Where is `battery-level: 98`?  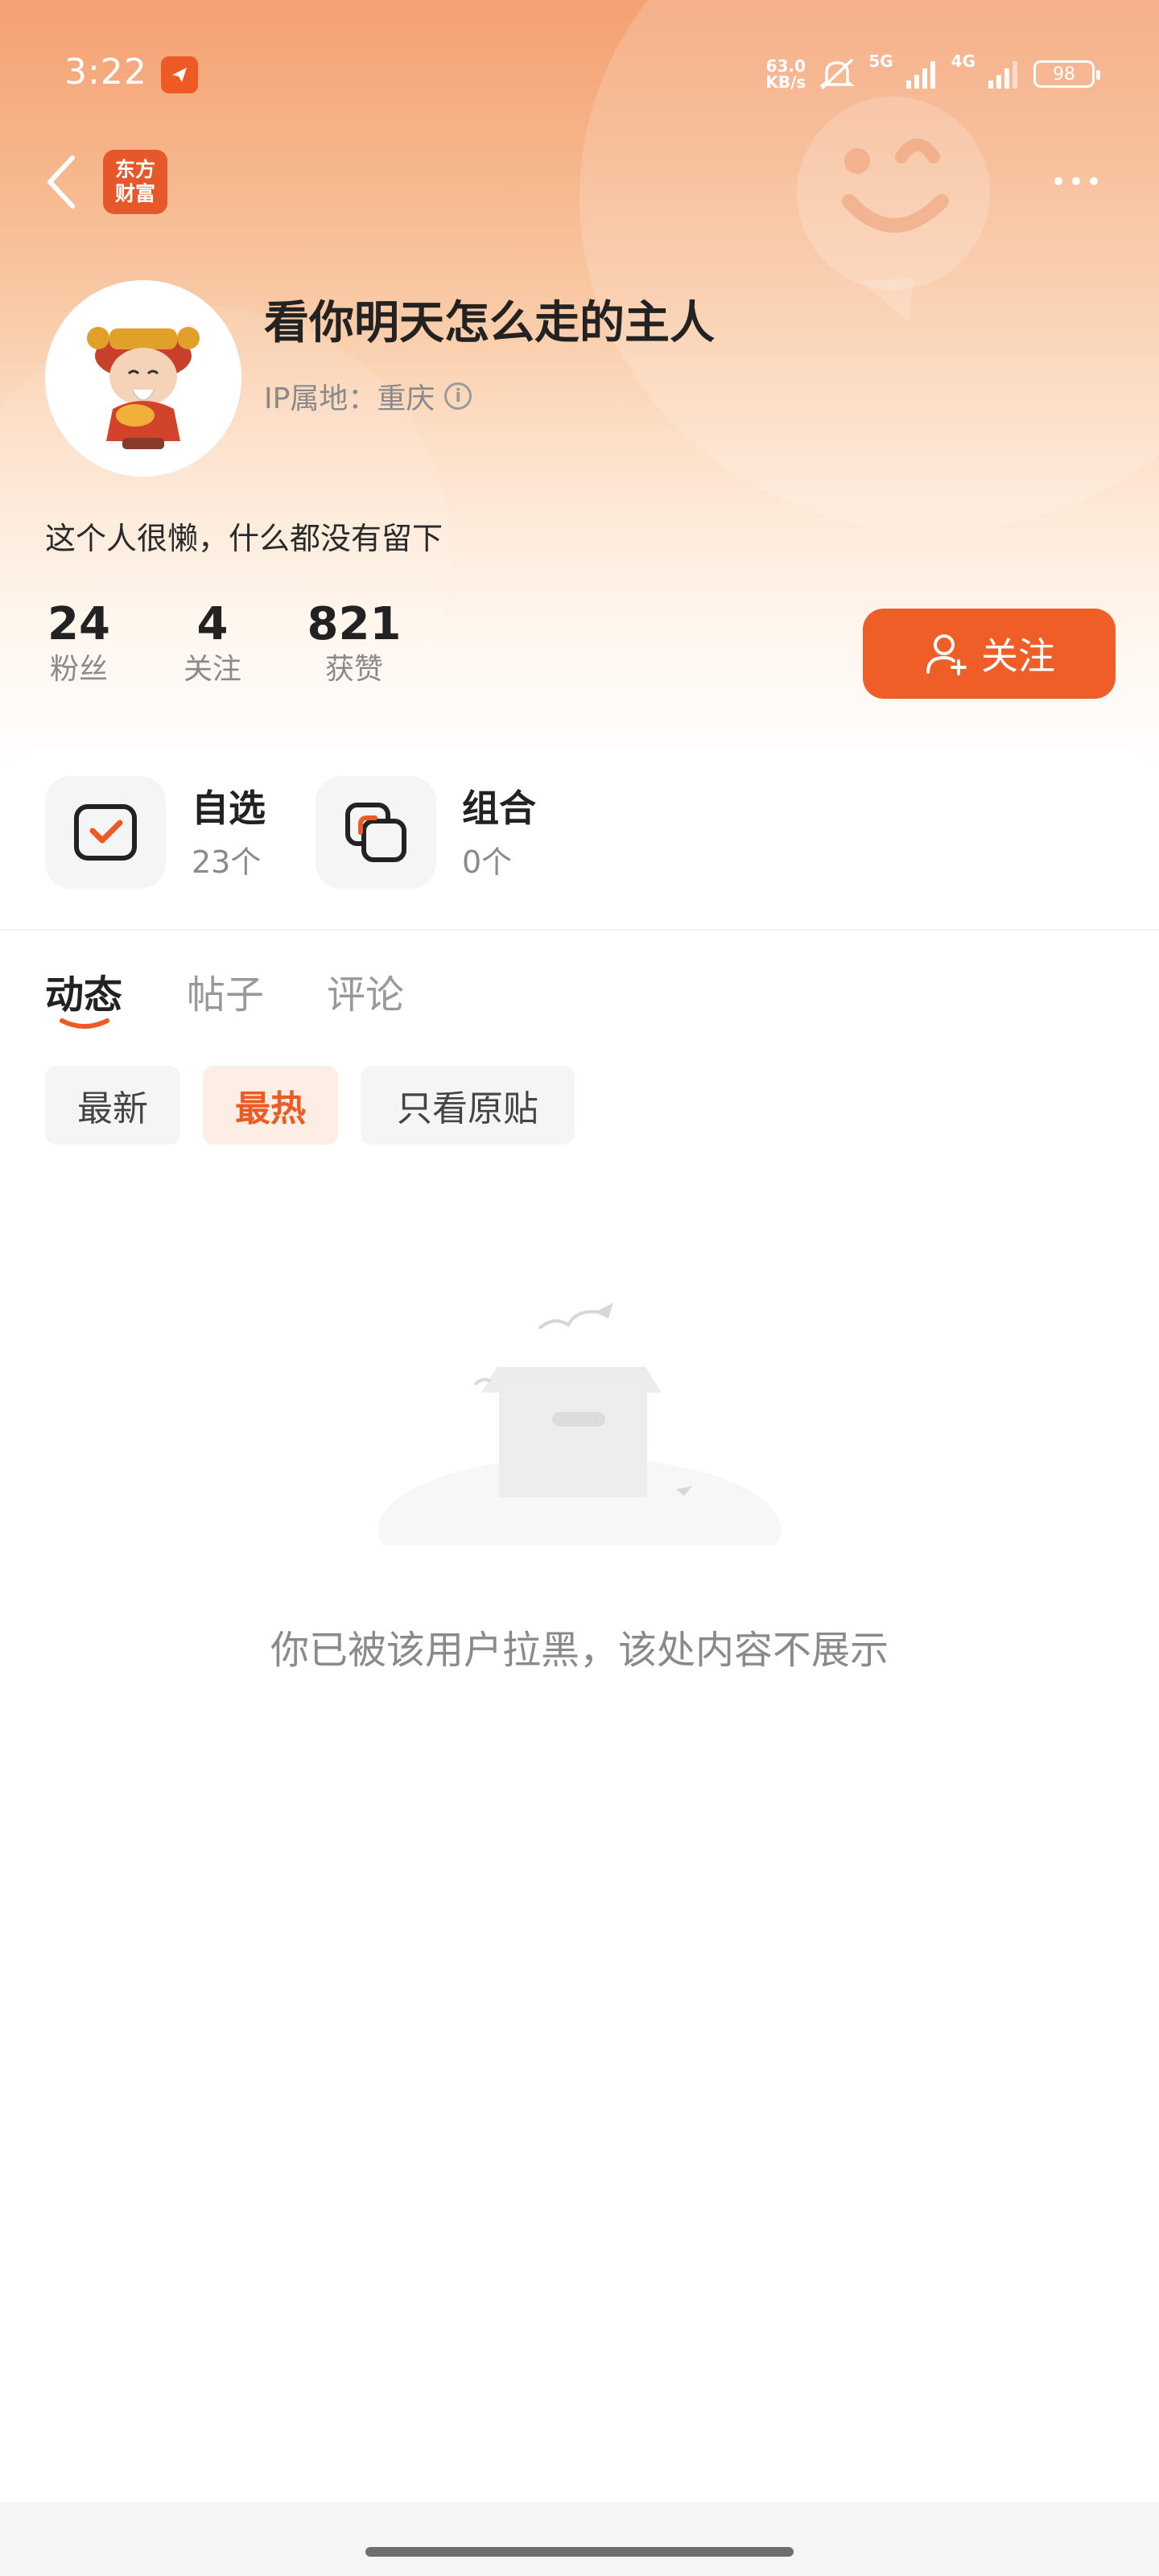
battery-level: 98 is located at coordinates (1064, 74).